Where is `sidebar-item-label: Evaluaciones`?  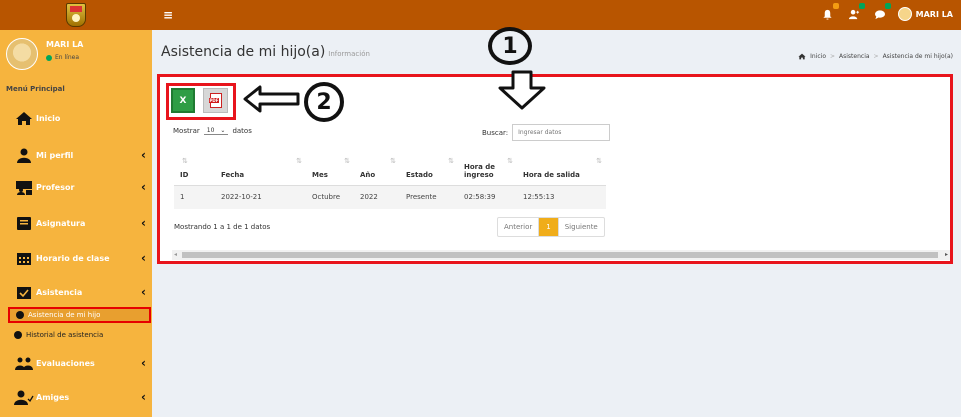
sidebar-item-label: Evaluaciones is located at coordinates (65, 363).